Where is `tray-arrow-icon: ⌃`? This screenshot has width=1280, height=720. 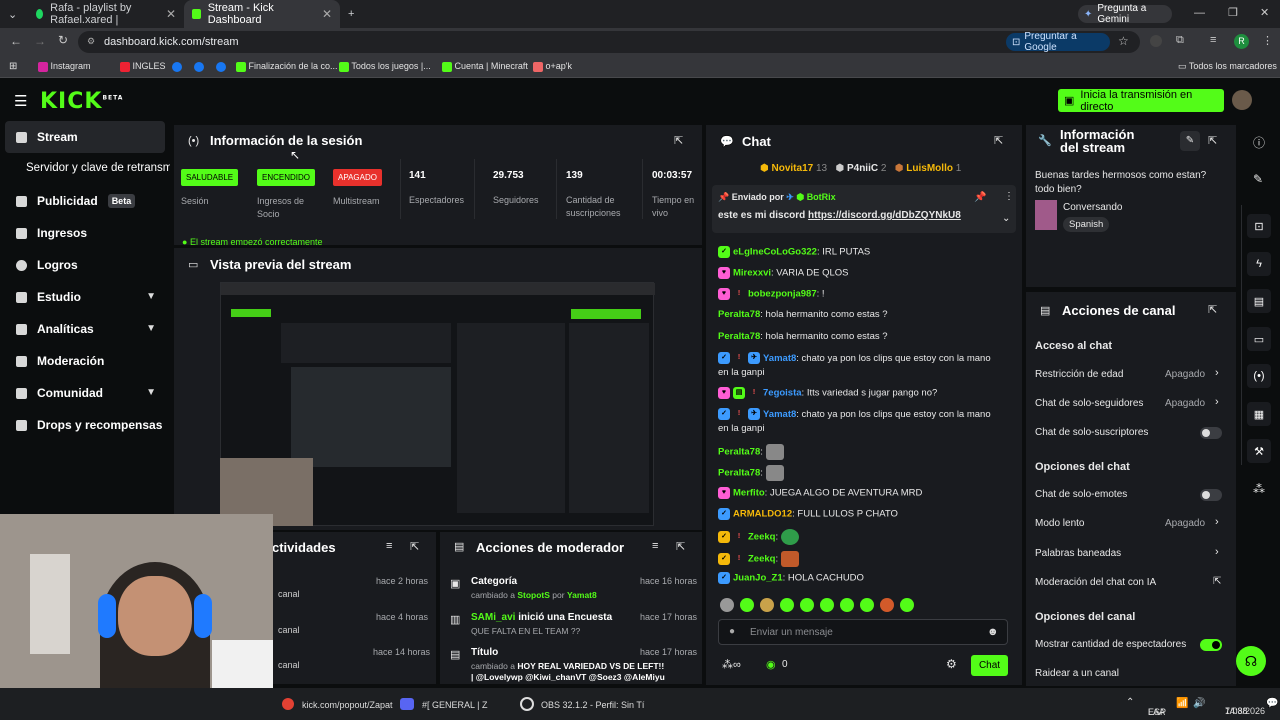
tray-arrow-icon: ⌃ is located at coordinates (1130, 702).